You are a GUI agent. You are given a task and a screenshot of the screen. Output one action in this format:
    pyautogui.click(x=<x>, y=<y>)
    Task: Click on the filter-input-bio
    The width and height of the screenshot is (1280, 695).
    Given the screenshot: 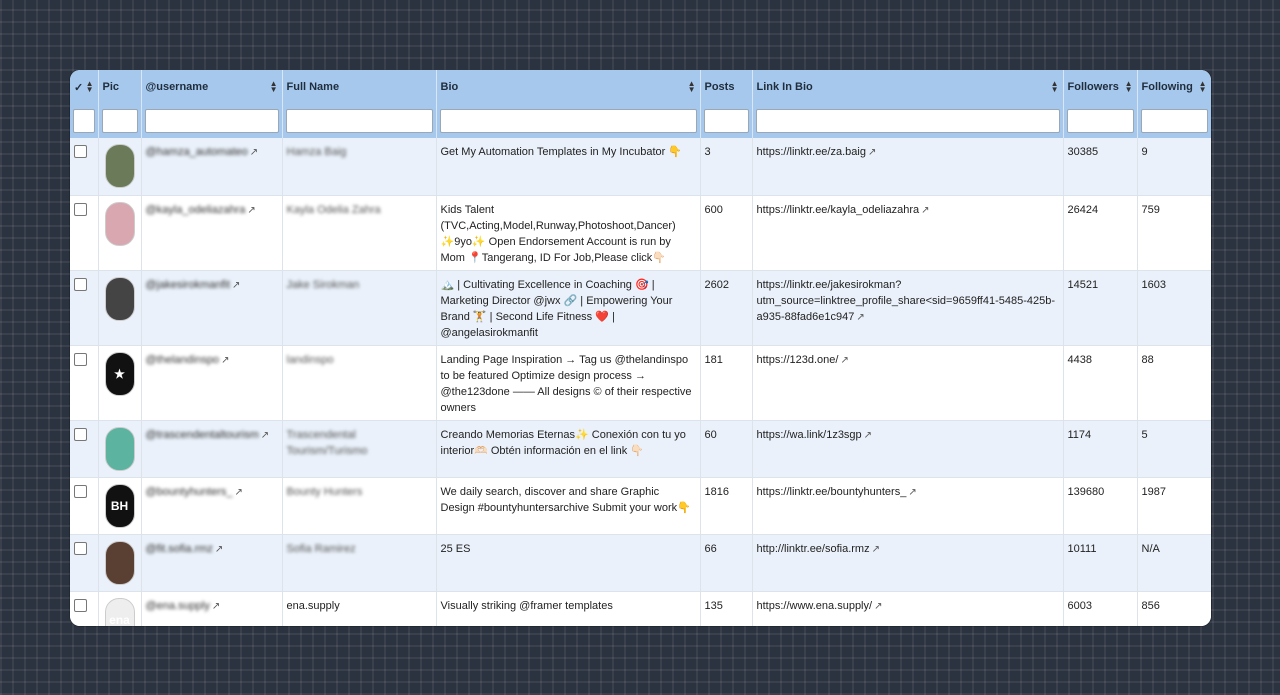 What is the action you would take?
    pyautogui.click(x=568, y=121)
    